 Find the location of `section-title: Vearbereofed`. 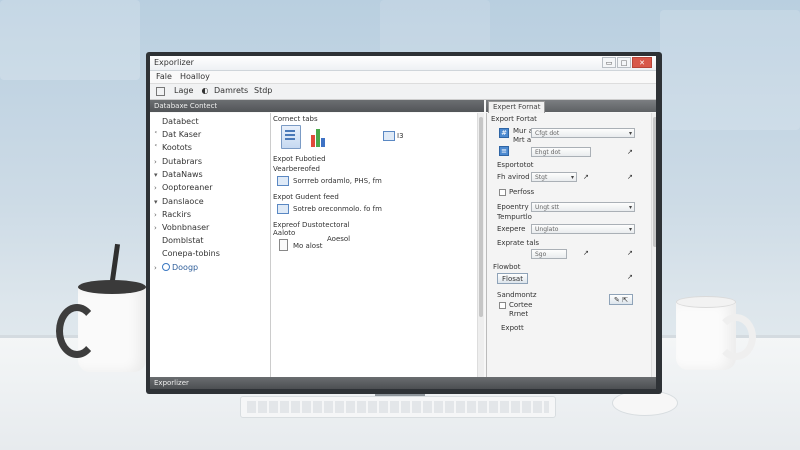

section-title: Vearbereofed is located at coordinates (296, 169).